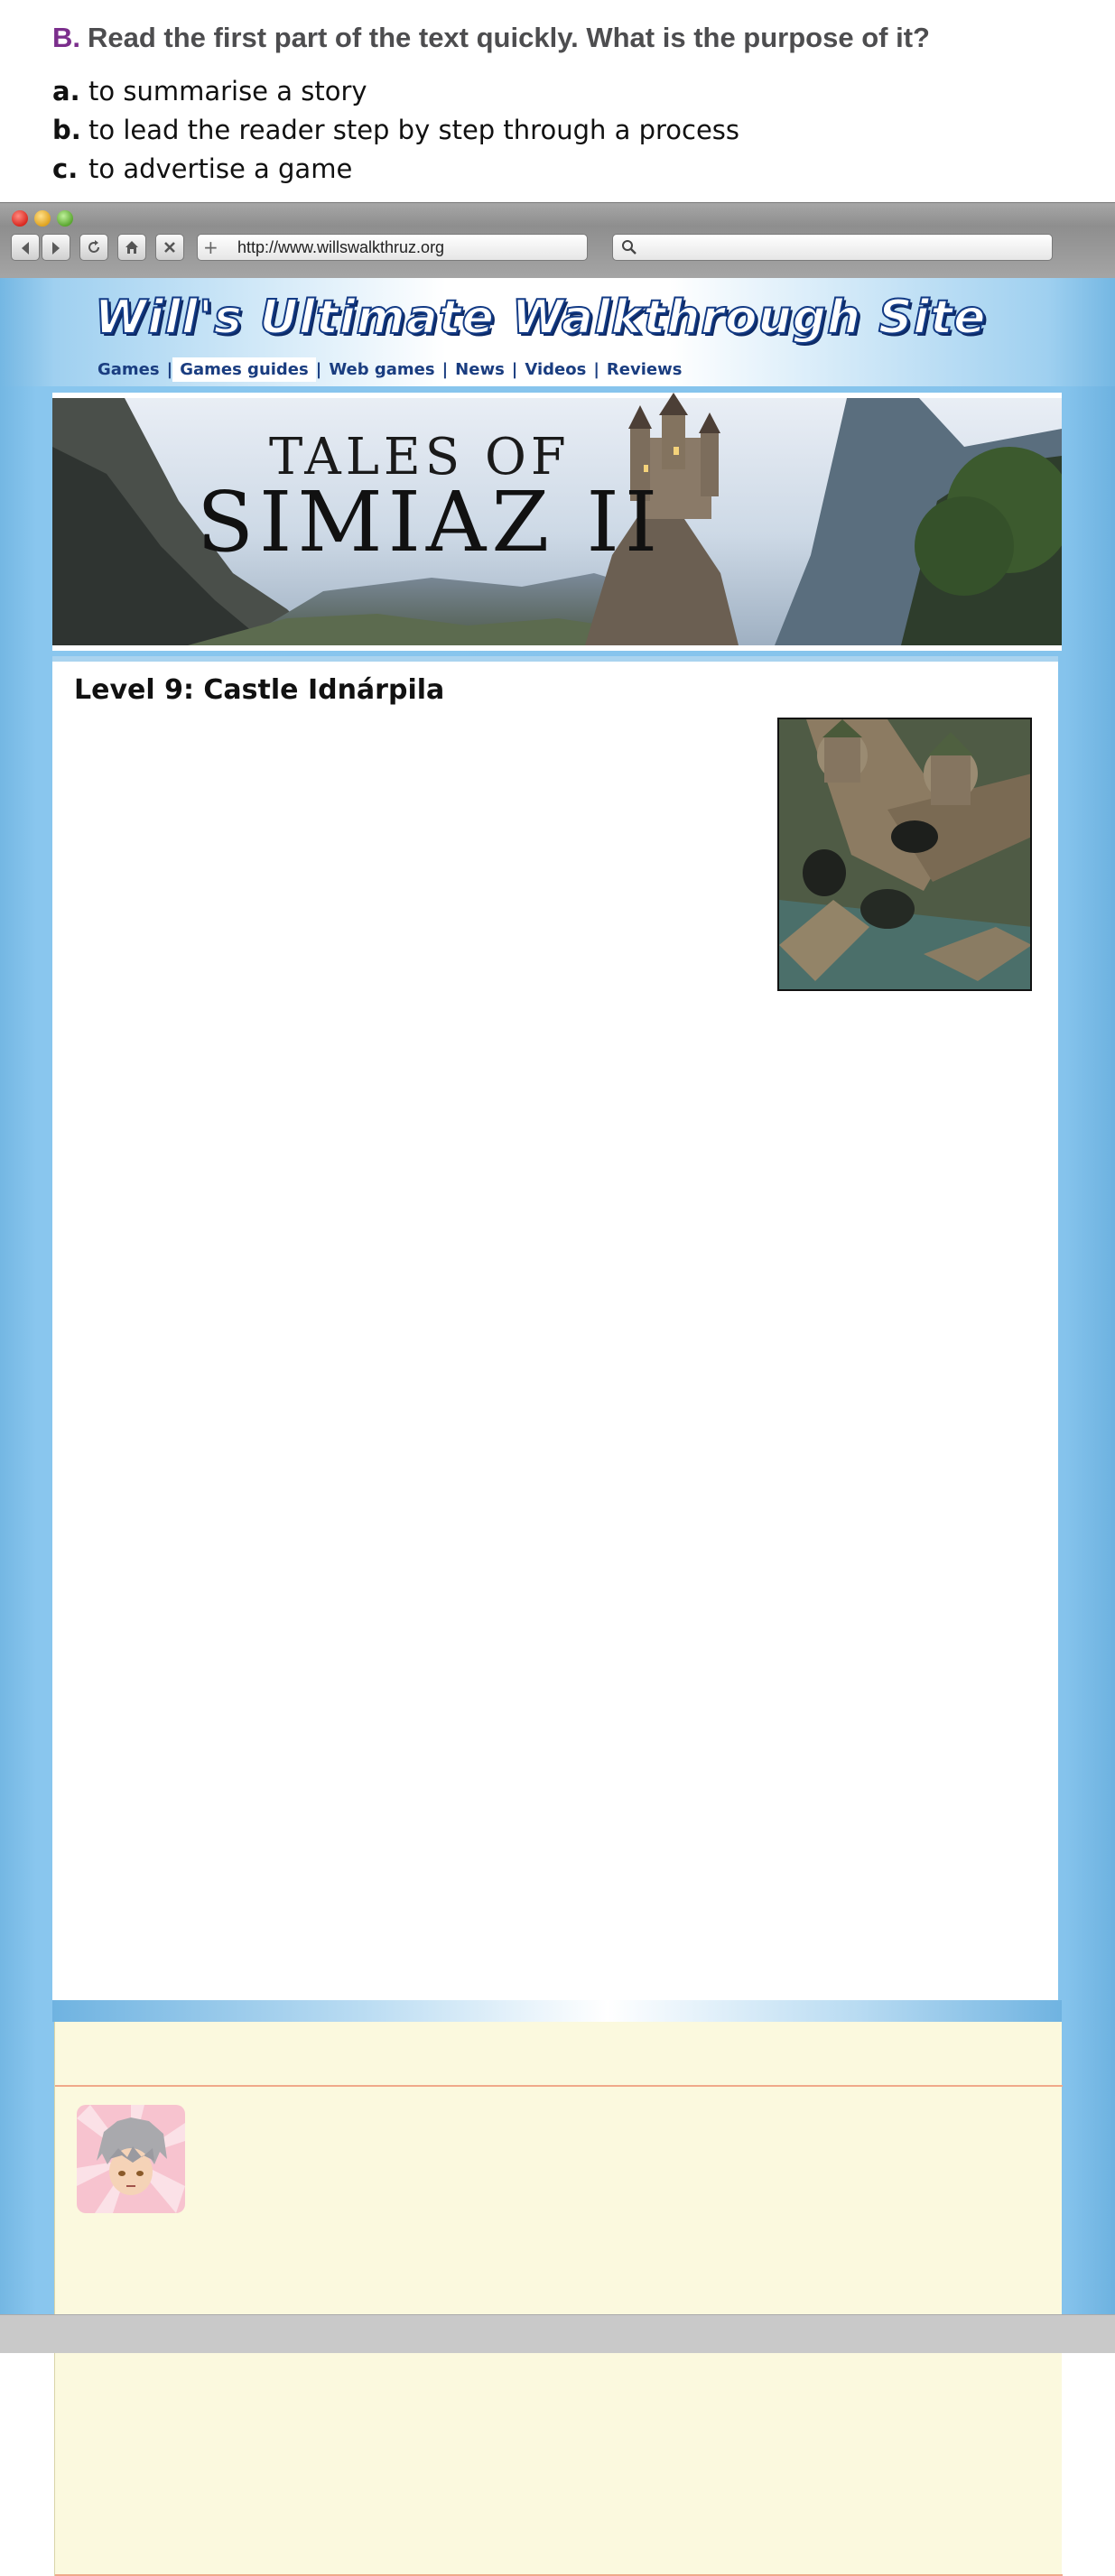 Image resolution: width=1115 pixels, height=2576 pixels. What do you see at coordinates (341, 247) in the screenshot?
I see `url-text: http://www.willswalkthruz.org` at bounding box center [341, 247].